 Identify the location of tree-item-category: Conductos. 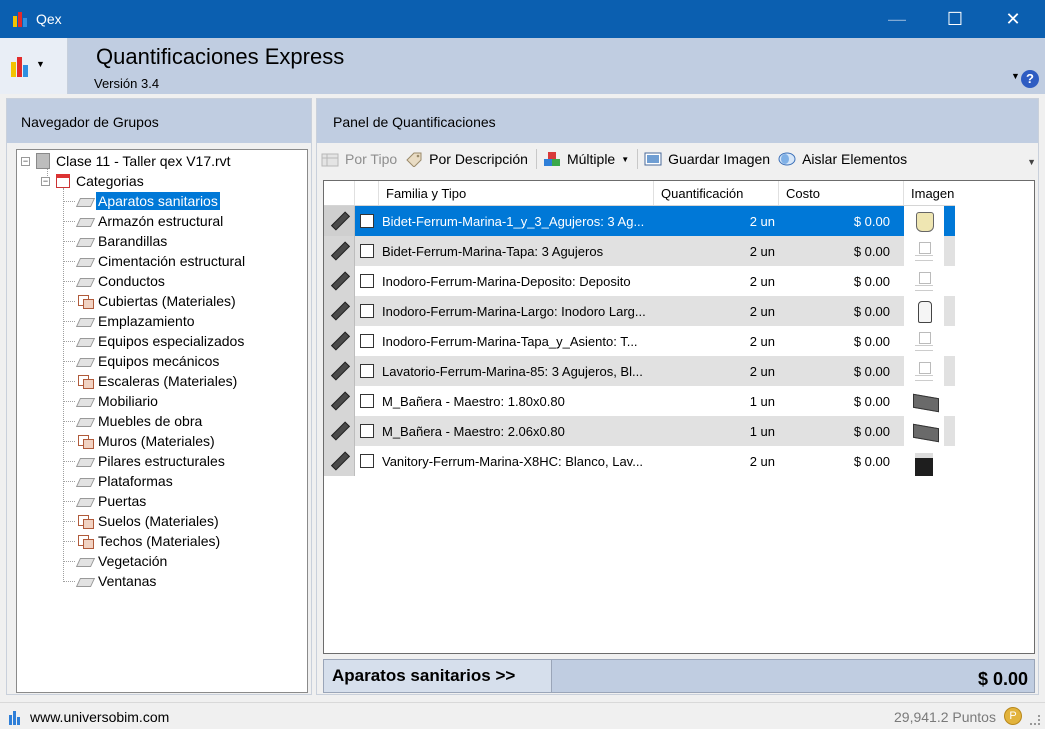
(115, 281).